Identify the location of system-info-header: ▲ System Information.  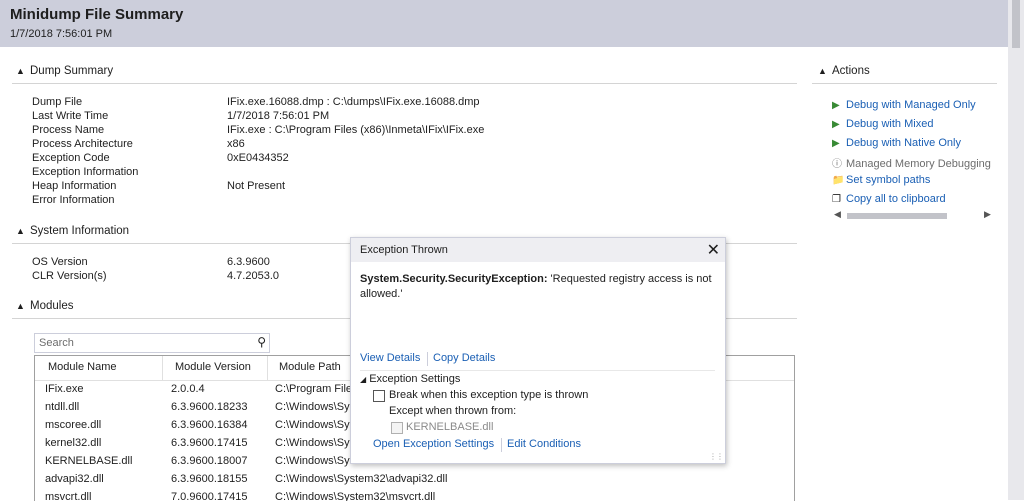
(72, 231).